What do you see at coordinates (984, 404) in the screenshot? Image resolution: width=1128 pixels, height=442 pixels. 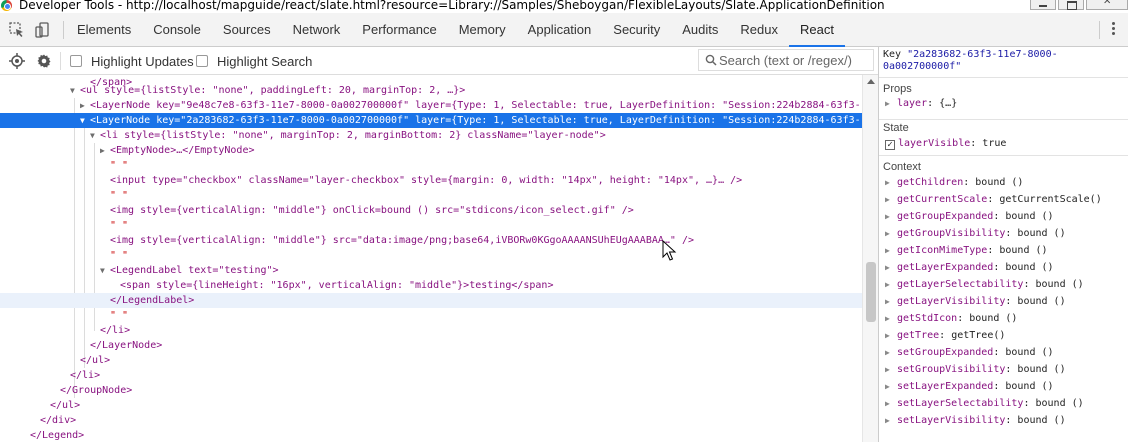 I see `context-row: ▶ setLayerSelectability: bound ()` at bounding box center [984, 404].